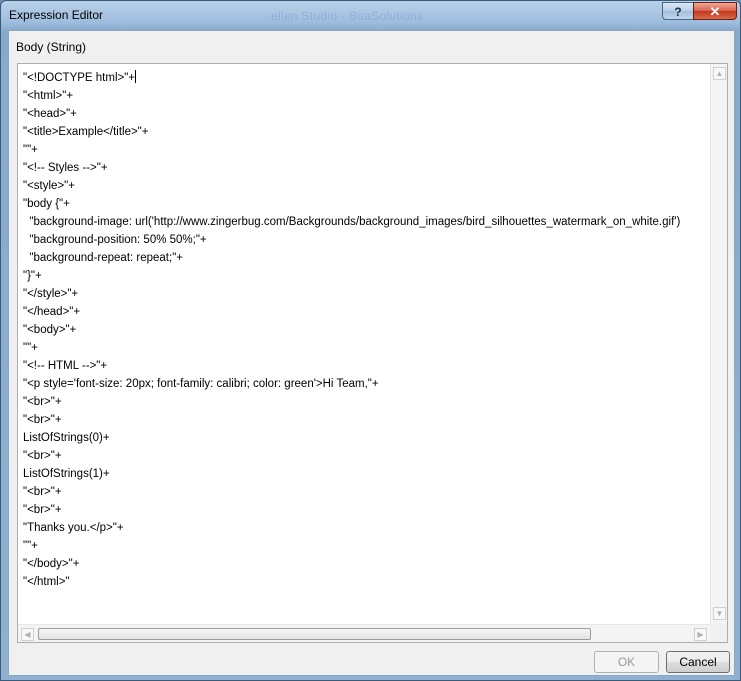 The image size is (741, 681). Describe the element at coordinates (32, 276) in the screenshot. I see `code-line: "}"+` at that location.